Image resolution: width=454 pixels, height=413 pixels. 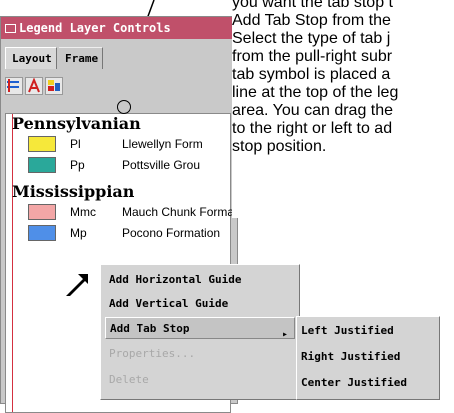 What do you see at coordinates (369, 331) in the screenshot?
I see `submenu-item-left-justified: Left Justified` at bounding box center [369, 331].